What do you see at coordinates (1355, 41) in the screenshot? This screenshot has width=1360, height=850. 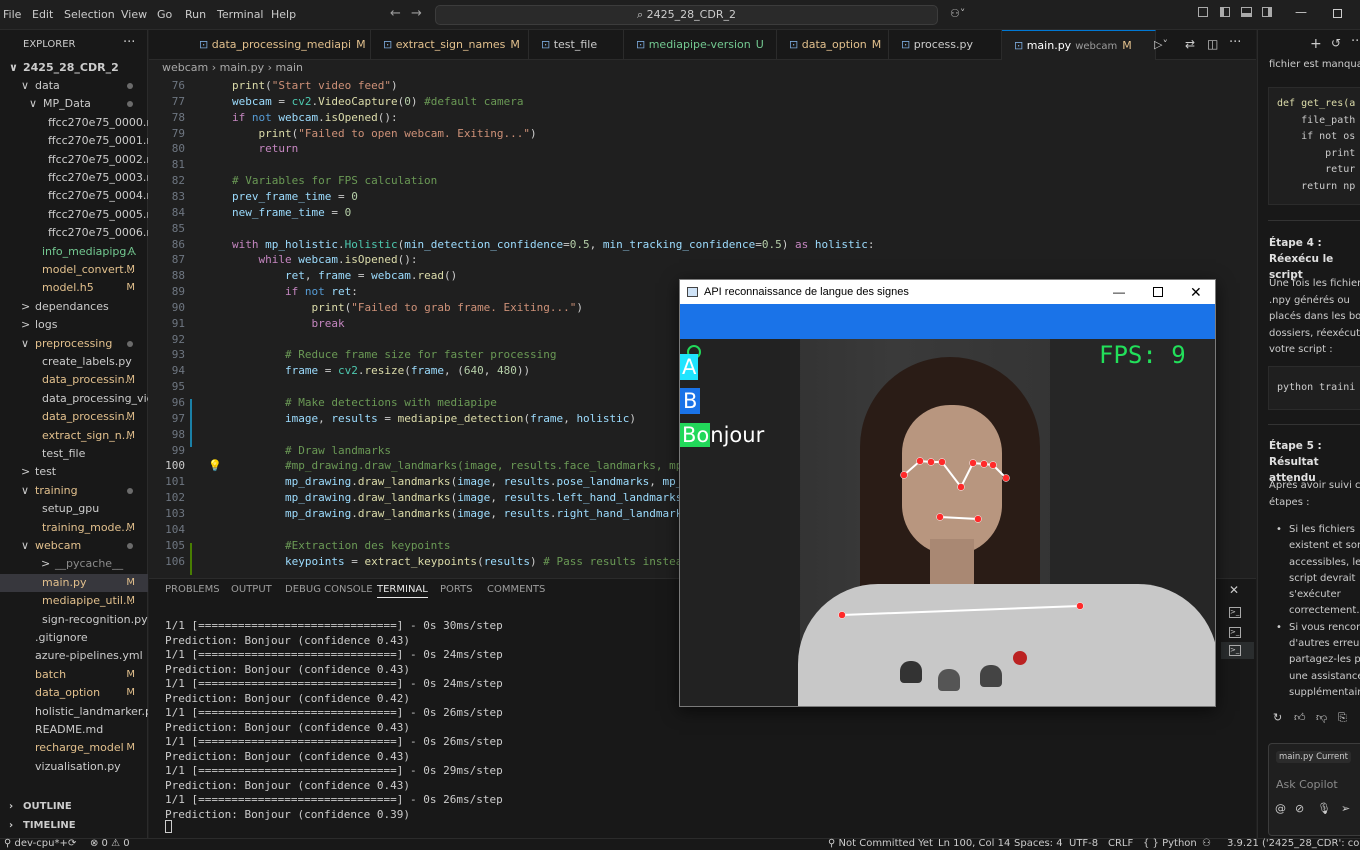 I see `more-actions-icon: ···` at bounding box center [1355, 41].